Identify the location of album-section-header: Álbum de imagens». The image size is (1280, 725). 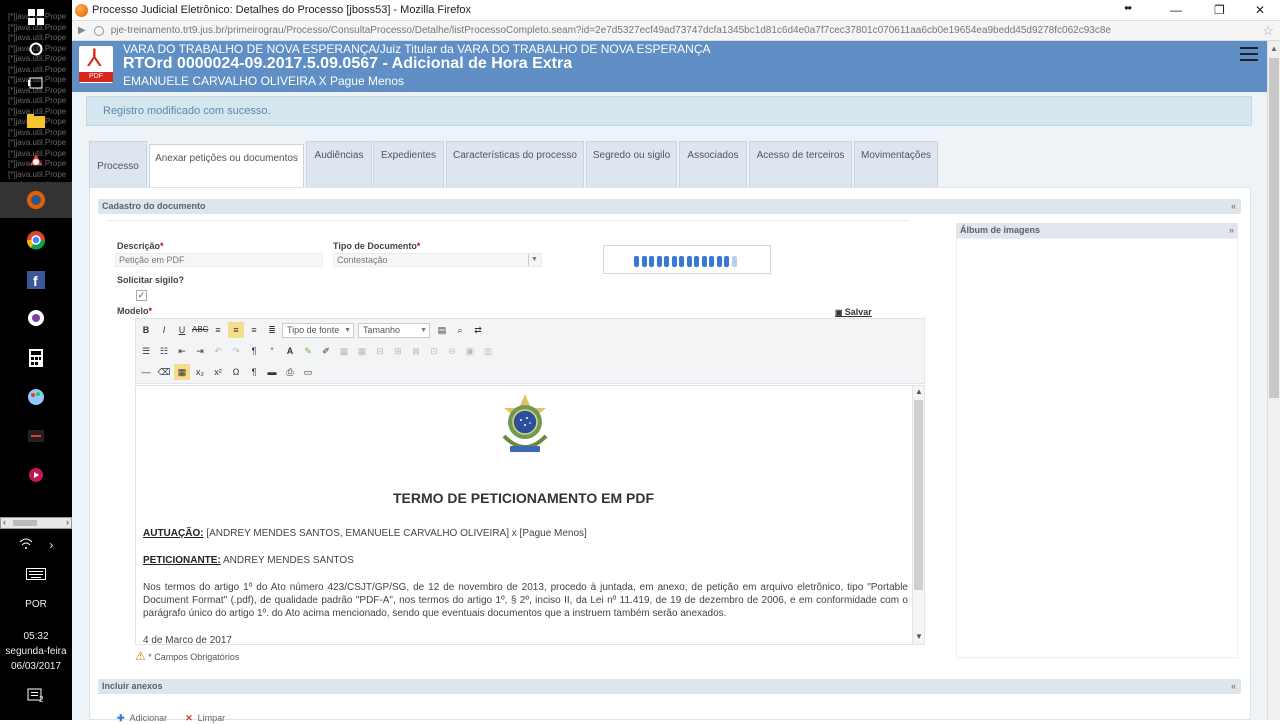
(1097, 230).